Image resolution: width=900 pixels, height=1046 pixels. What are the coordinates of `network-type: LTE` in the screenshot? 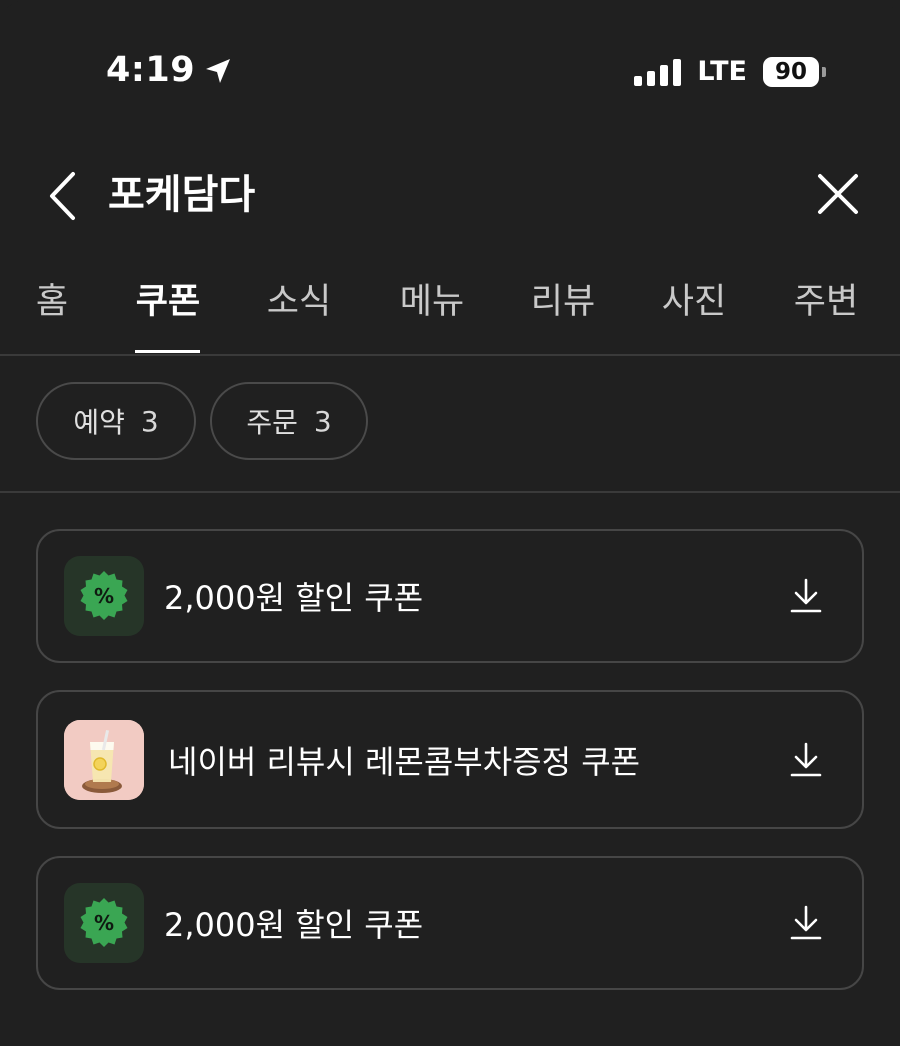 It's located at (722, 71).